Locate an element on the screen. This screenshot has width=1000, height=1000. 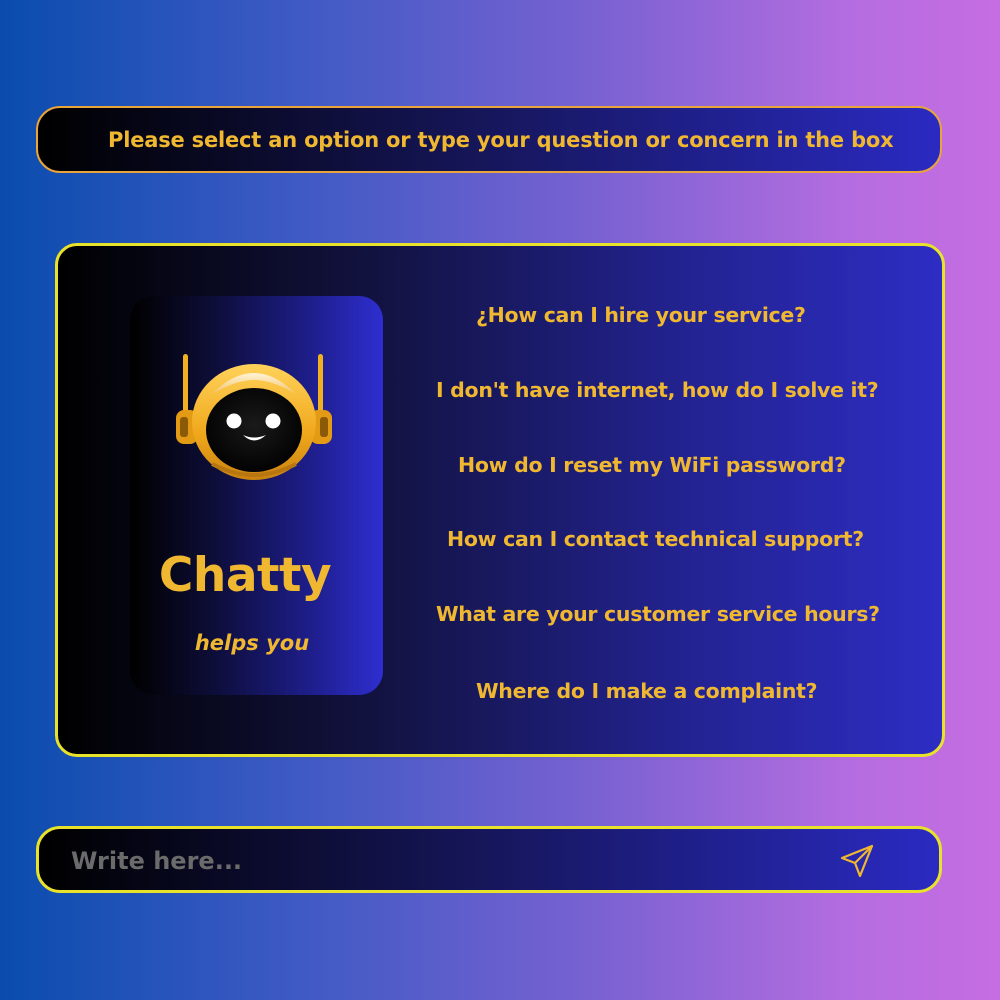
option-service-hours: What are your customer service hours? is located at coordinates (658, 614).